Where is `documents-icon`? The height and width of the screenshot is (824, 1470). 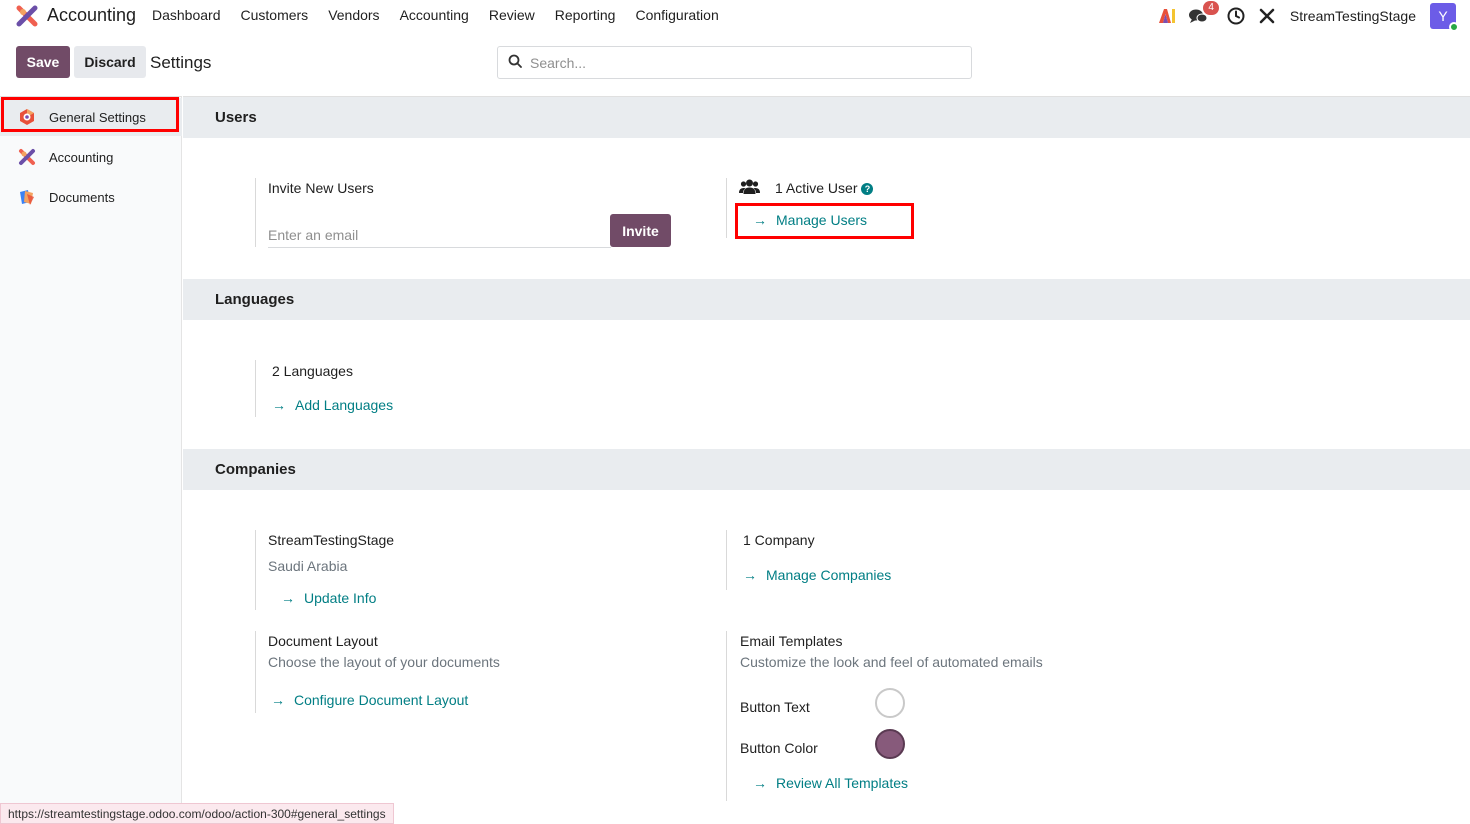 documents-icon is located at coordinates (27, 197).